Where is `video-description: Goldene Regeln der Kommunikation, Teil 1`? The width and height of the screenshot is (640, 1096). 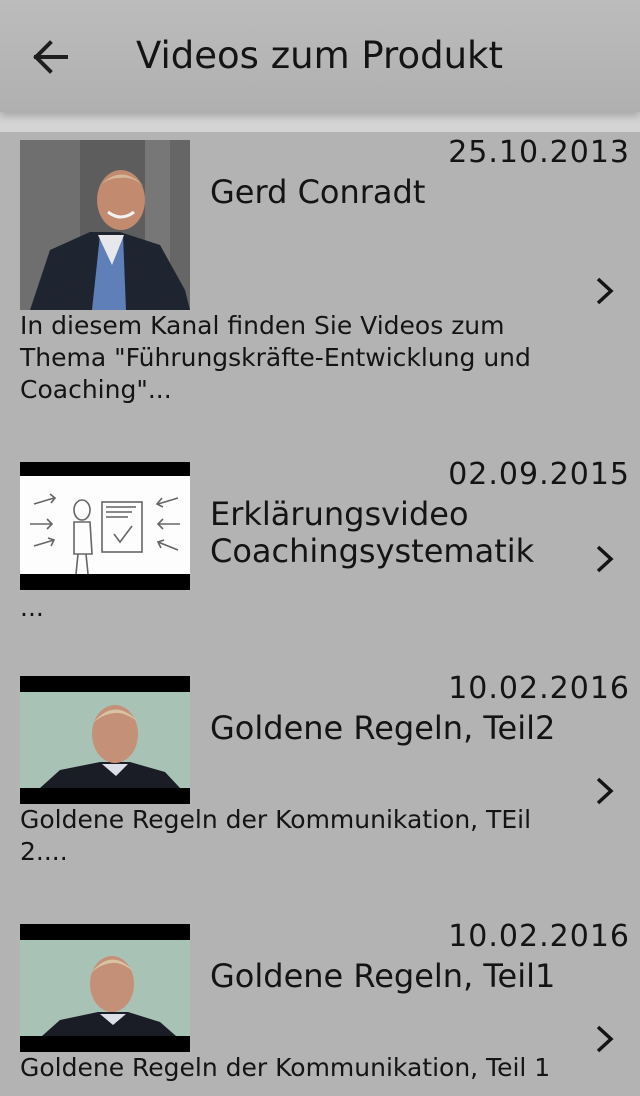
video-description: Goldene Regeln der Kommunikation, Teil 1 is located at coordinates (285, 1067).